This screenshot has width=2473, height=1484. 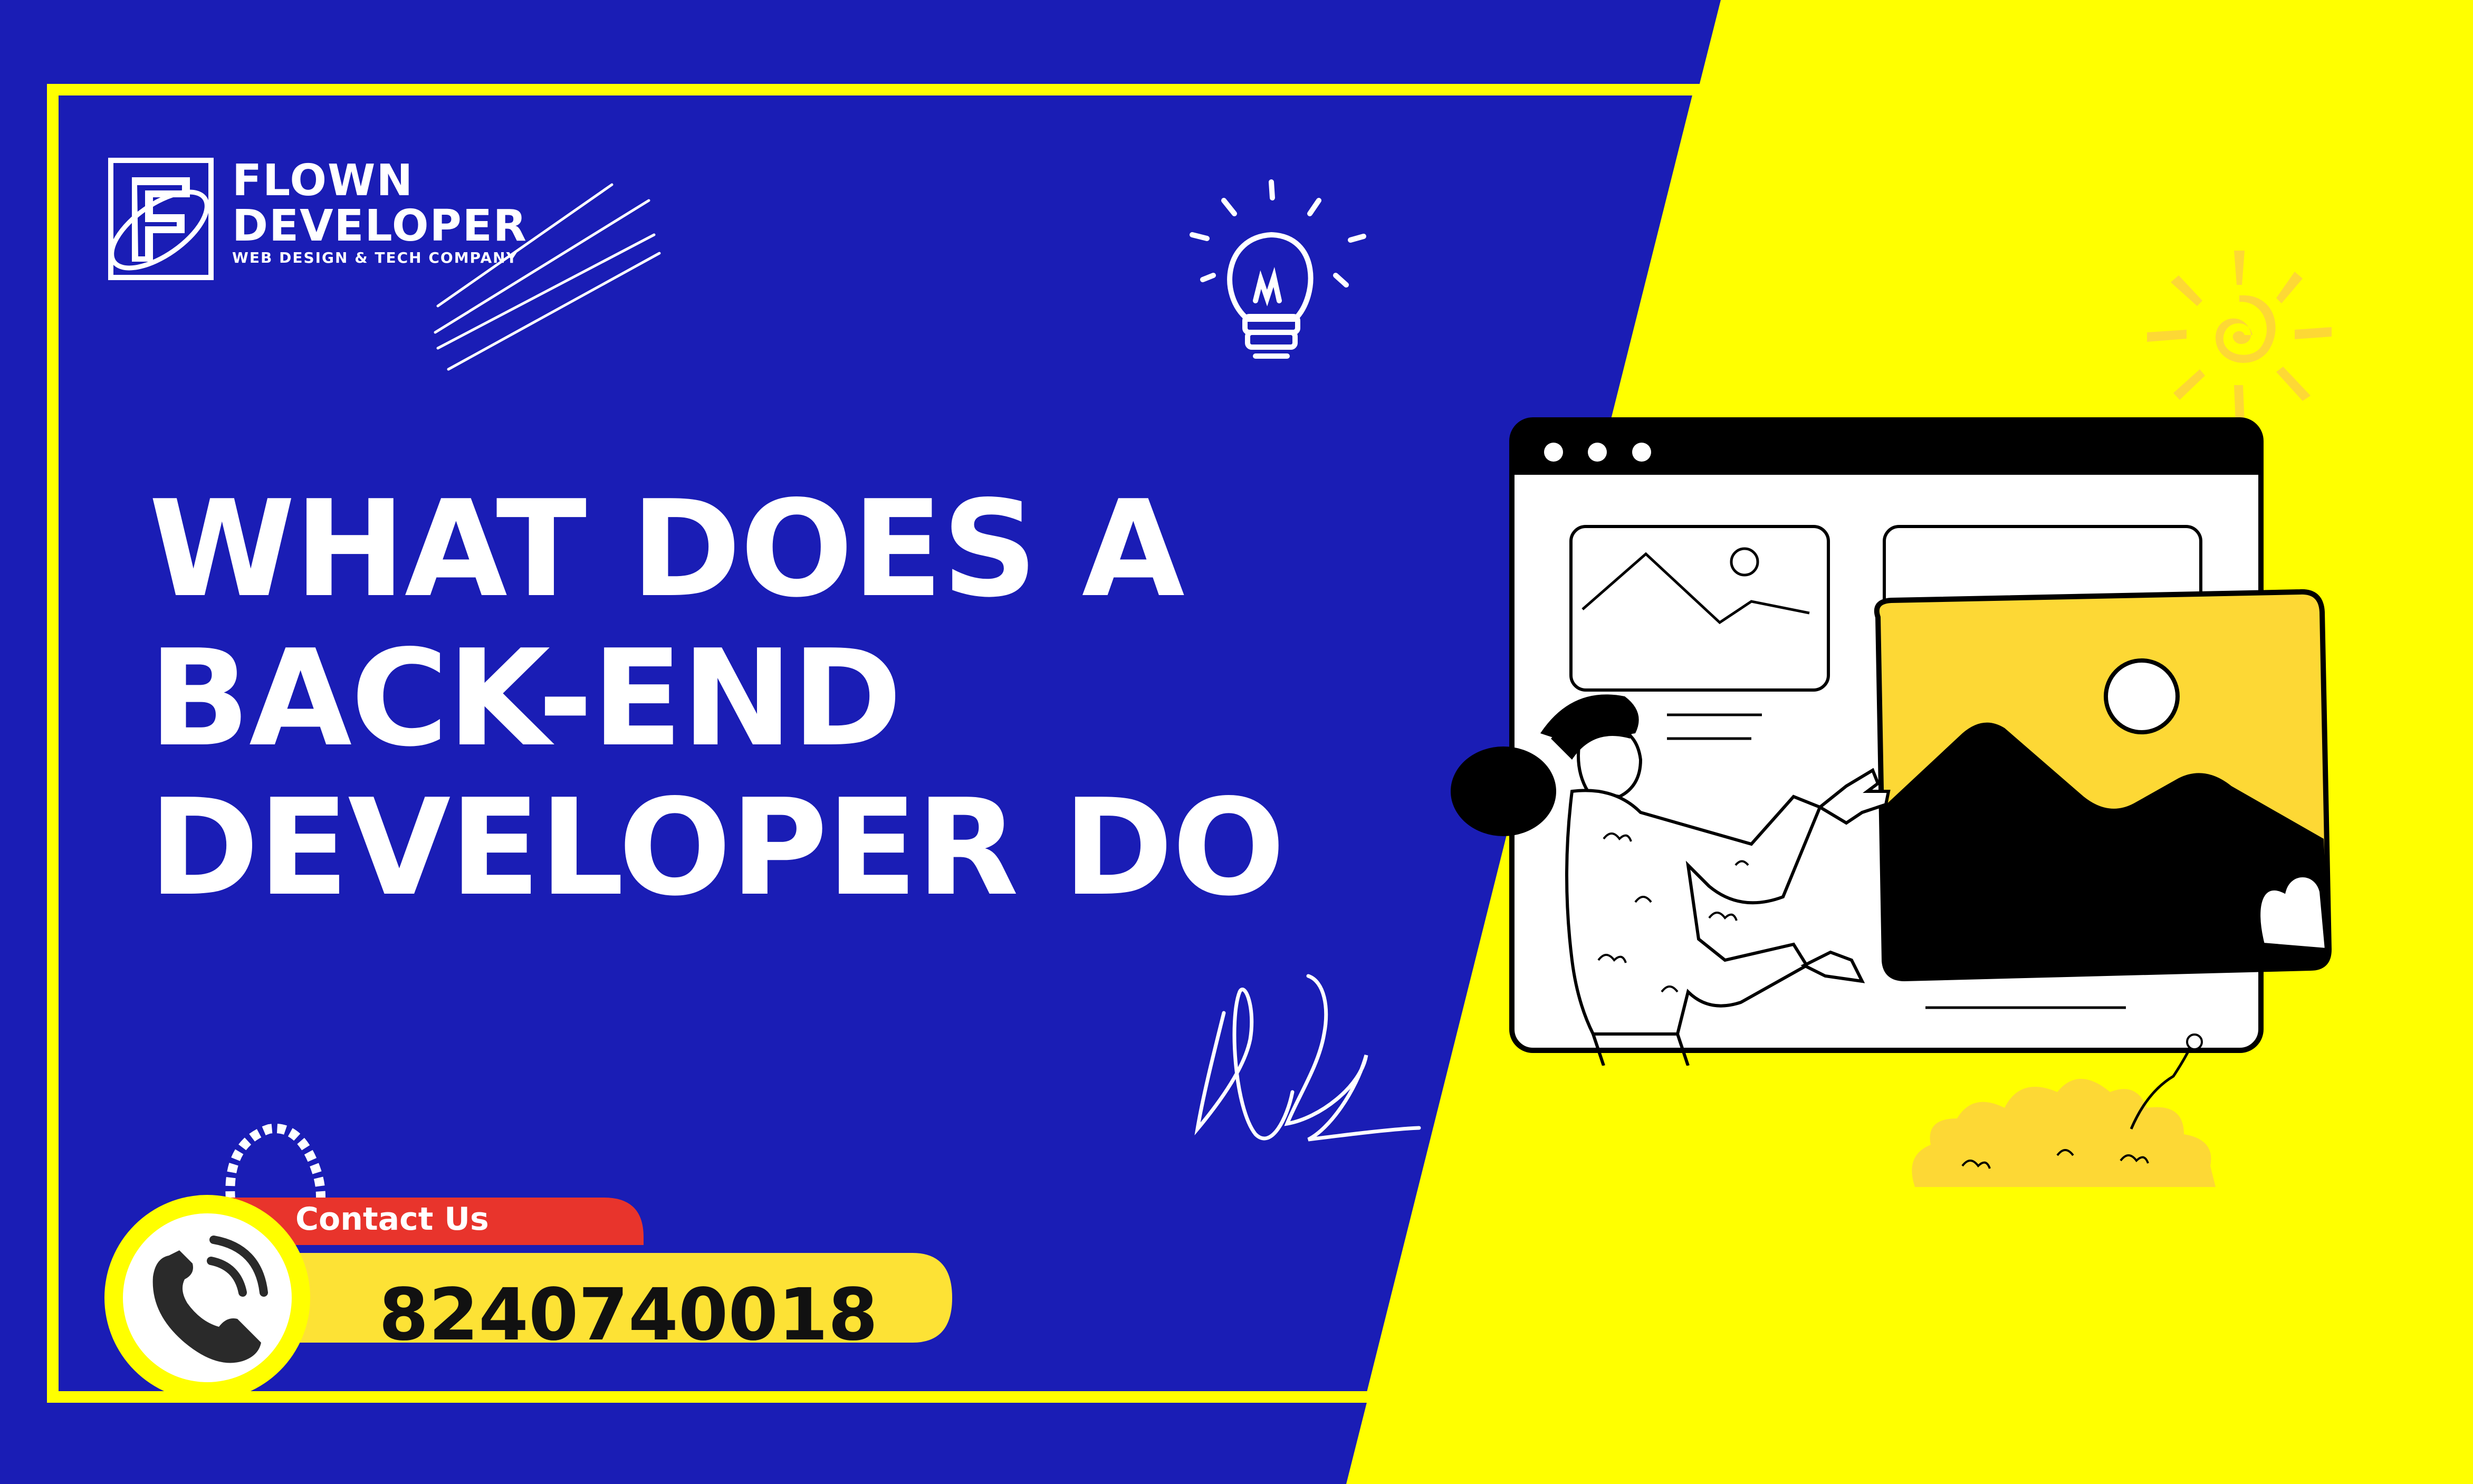 I want to click on headline-line3: DEVELOPER DO, so click(x=717, y=848).